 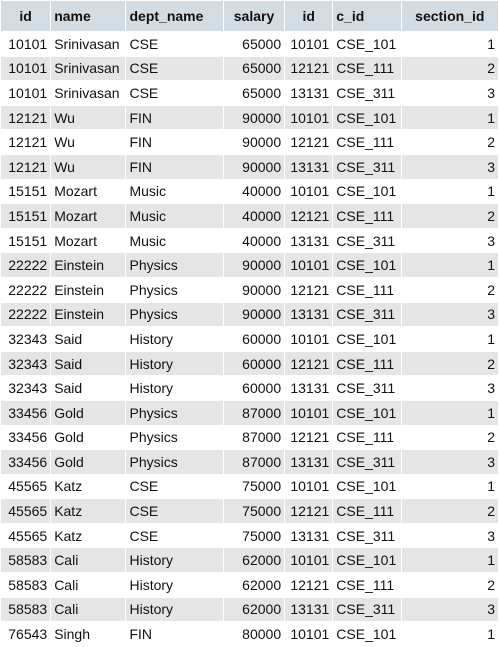 I want to click on cell-name: Srinivasan, so click(x=88, y=44).